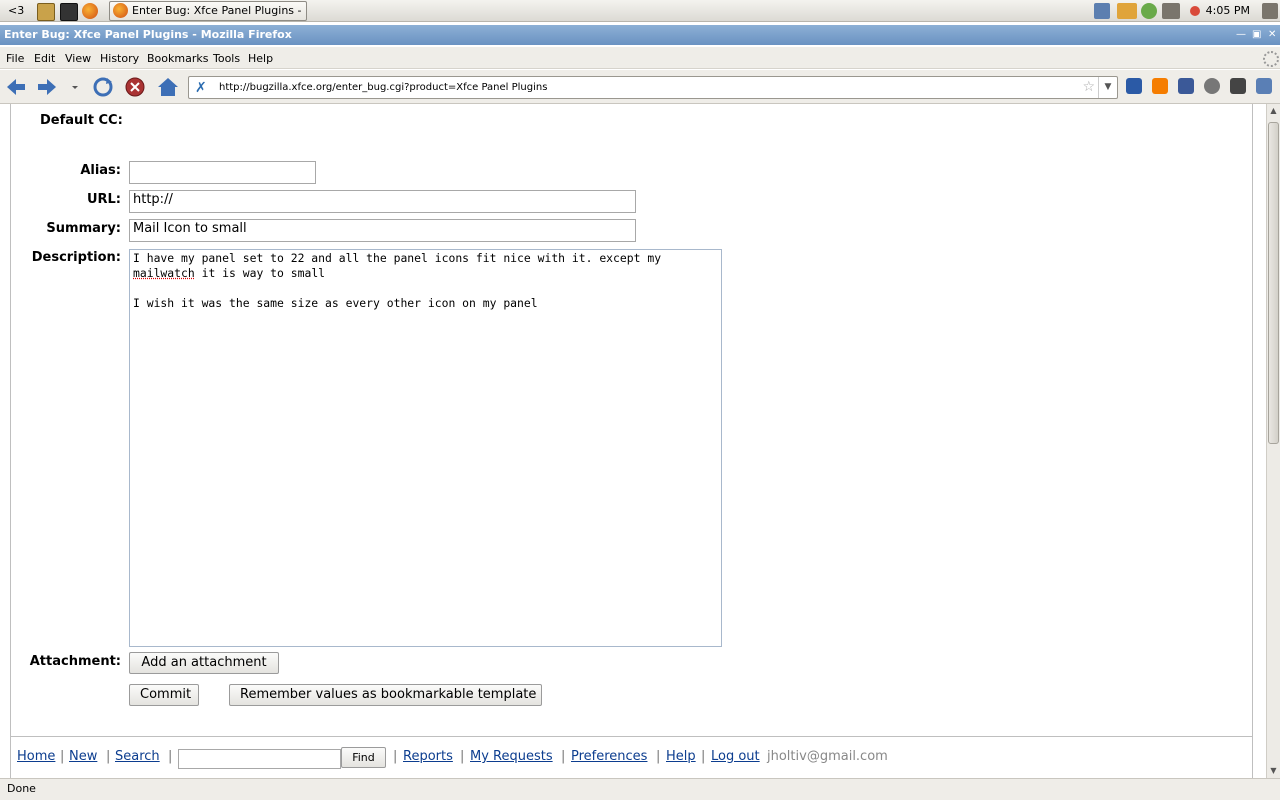  What do you see at coordinates (1273, 283) in the screenshot?
I see `scrollbar-thumb` at bounding box center [1273, 283].